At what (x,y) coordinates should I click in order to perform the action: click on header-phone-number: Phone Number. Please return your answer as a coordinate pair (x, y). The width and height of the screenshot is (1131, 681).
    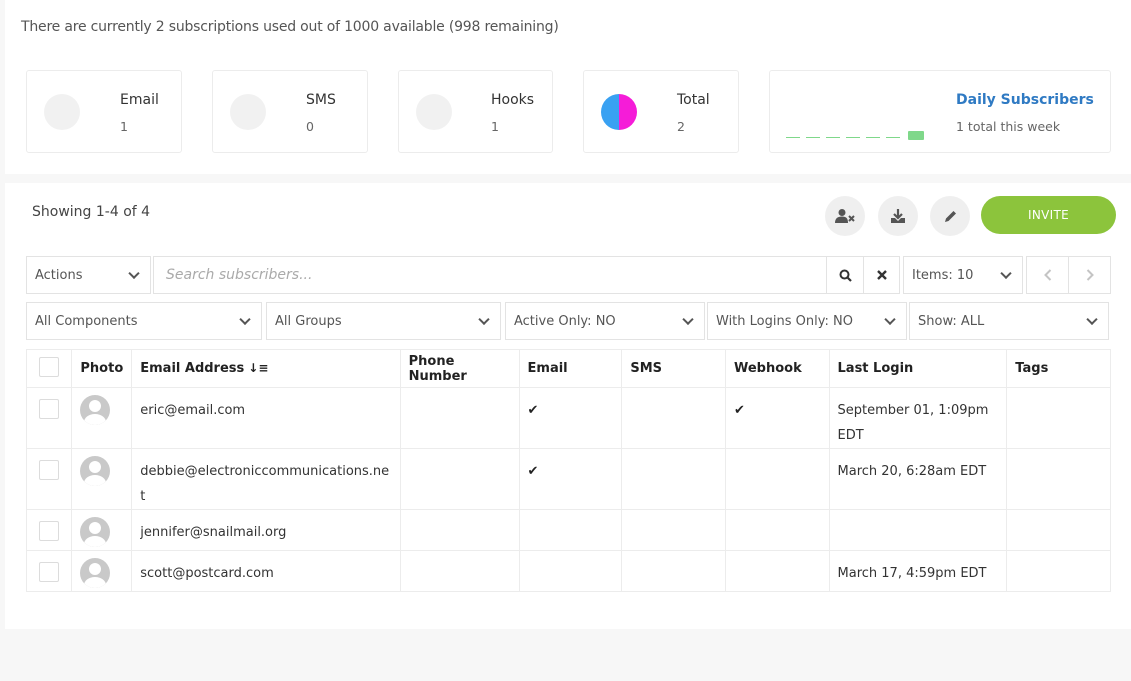
    Looking at the image, I should click on (459, 368).